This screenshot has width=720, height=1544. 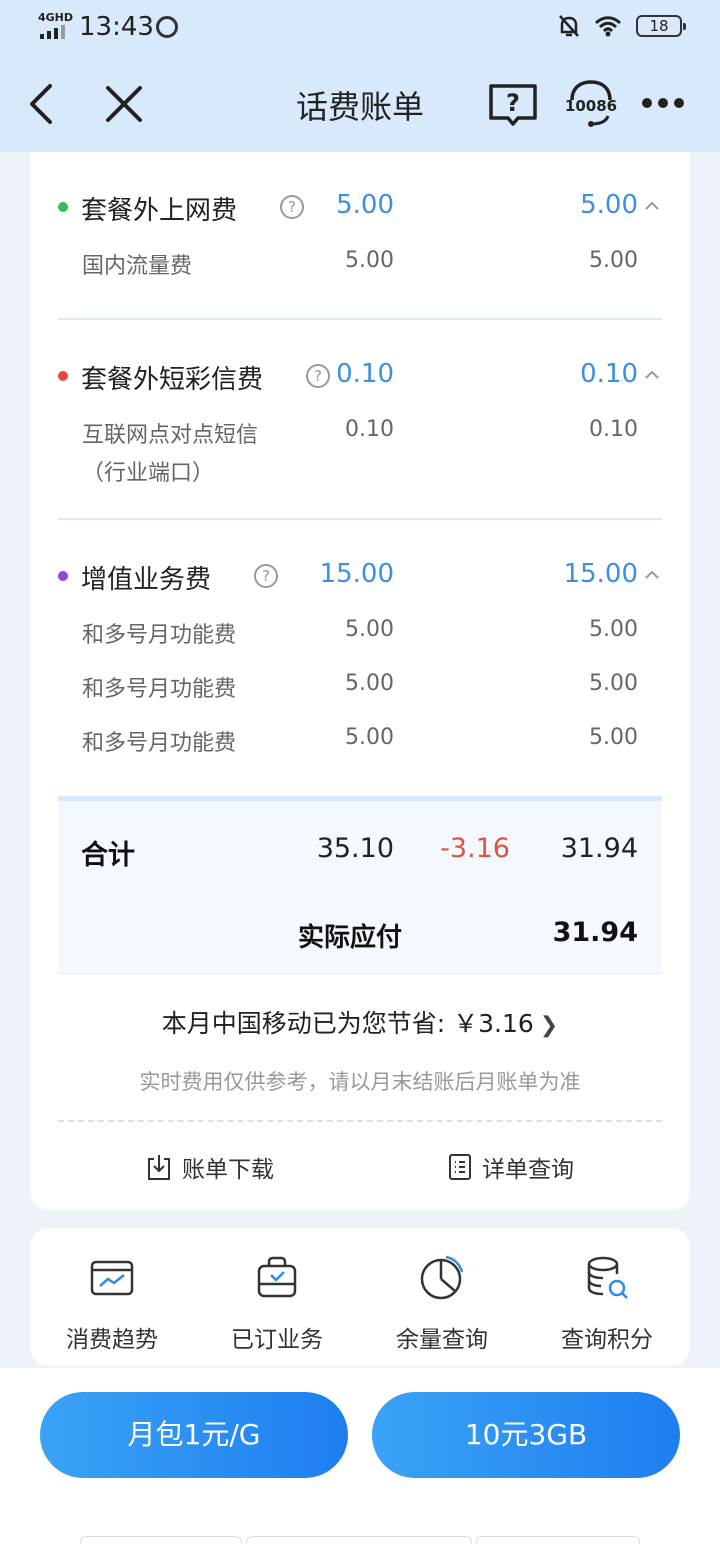 What do you see at coordinates (442, 1277) in the screenshot?
I see `pie-chart-icon` at bounding box center [442, 1277].